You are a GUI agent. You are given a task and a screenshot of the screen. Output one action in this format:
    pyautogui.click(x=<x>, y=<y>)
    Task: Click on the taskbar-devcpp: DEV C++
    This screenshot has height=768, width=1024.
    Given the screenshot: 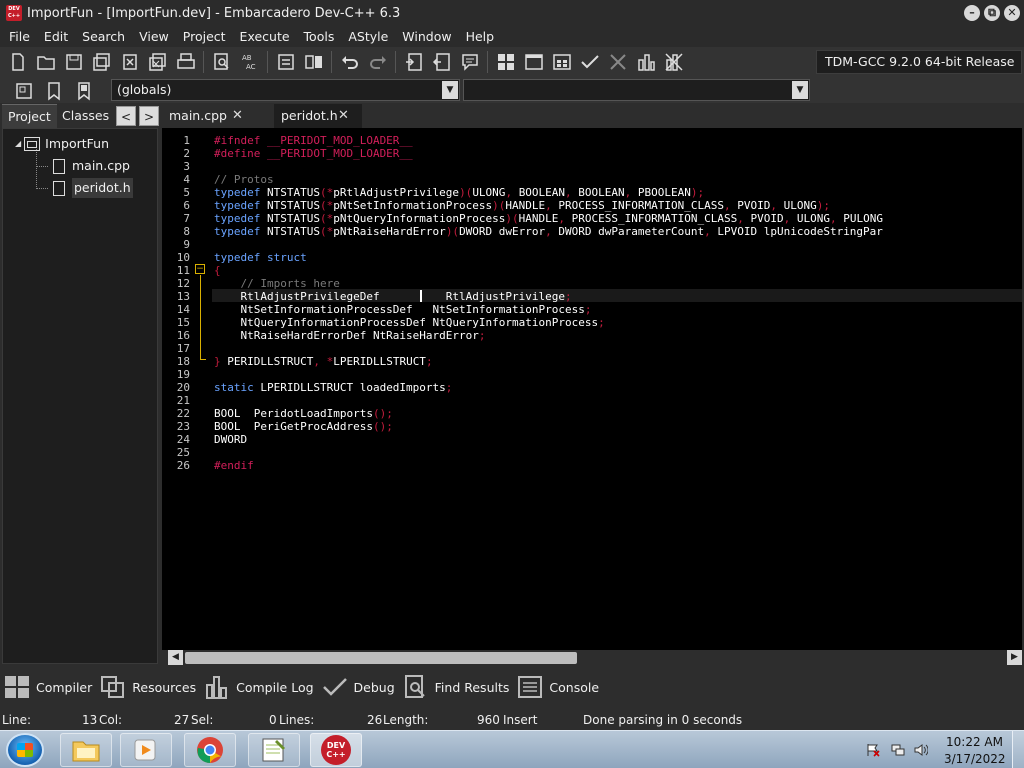 What is the action you would take?
    pyautogui.click(x=336, y=750)
    